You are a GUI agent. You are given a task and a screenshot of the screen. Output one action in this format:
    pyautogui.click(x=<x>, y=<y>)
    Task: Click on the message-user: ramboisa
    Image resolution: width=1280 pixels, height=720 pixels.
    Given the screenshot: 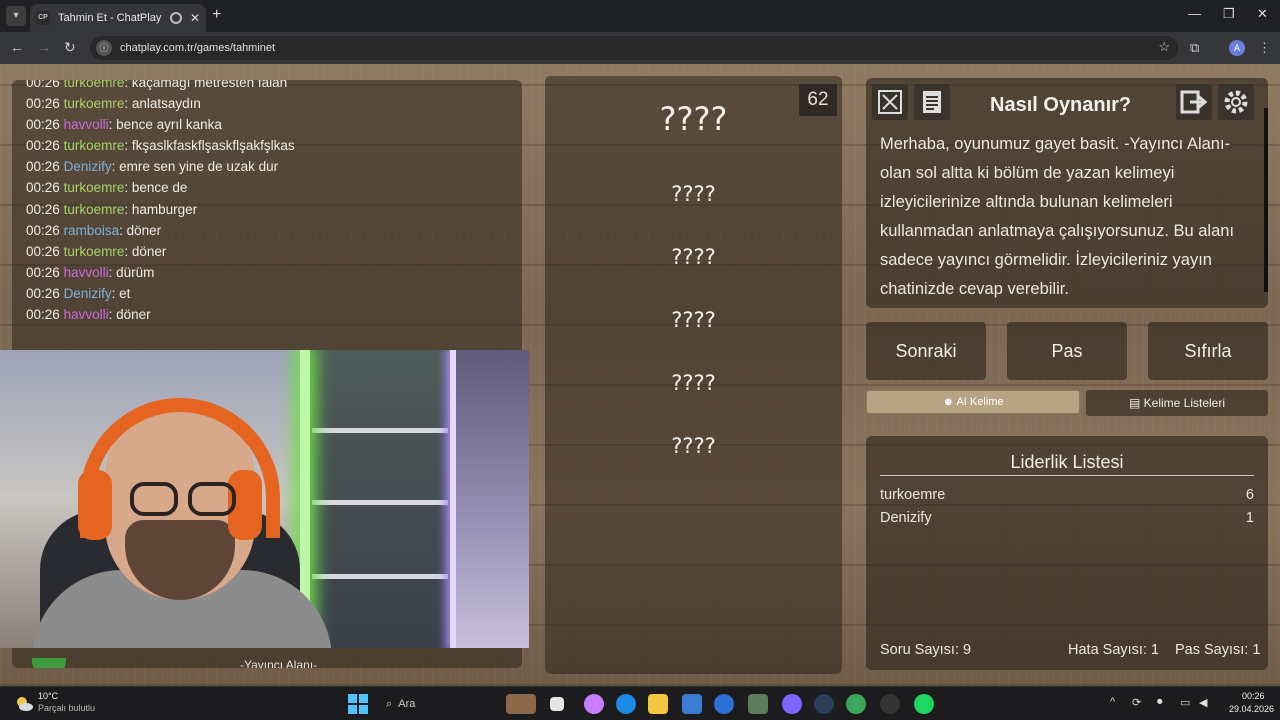 What is the action you would take?
    pyautogui.click(x=92, y=230)
    